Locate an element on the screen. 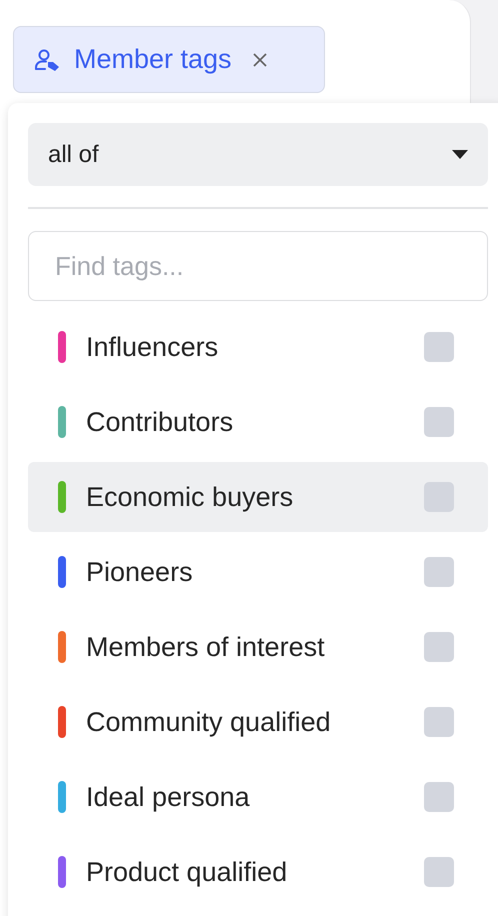 The height and width of the screenshot is (916, 498). tag-option: Economic buyers is located at coordinates (258, 497).